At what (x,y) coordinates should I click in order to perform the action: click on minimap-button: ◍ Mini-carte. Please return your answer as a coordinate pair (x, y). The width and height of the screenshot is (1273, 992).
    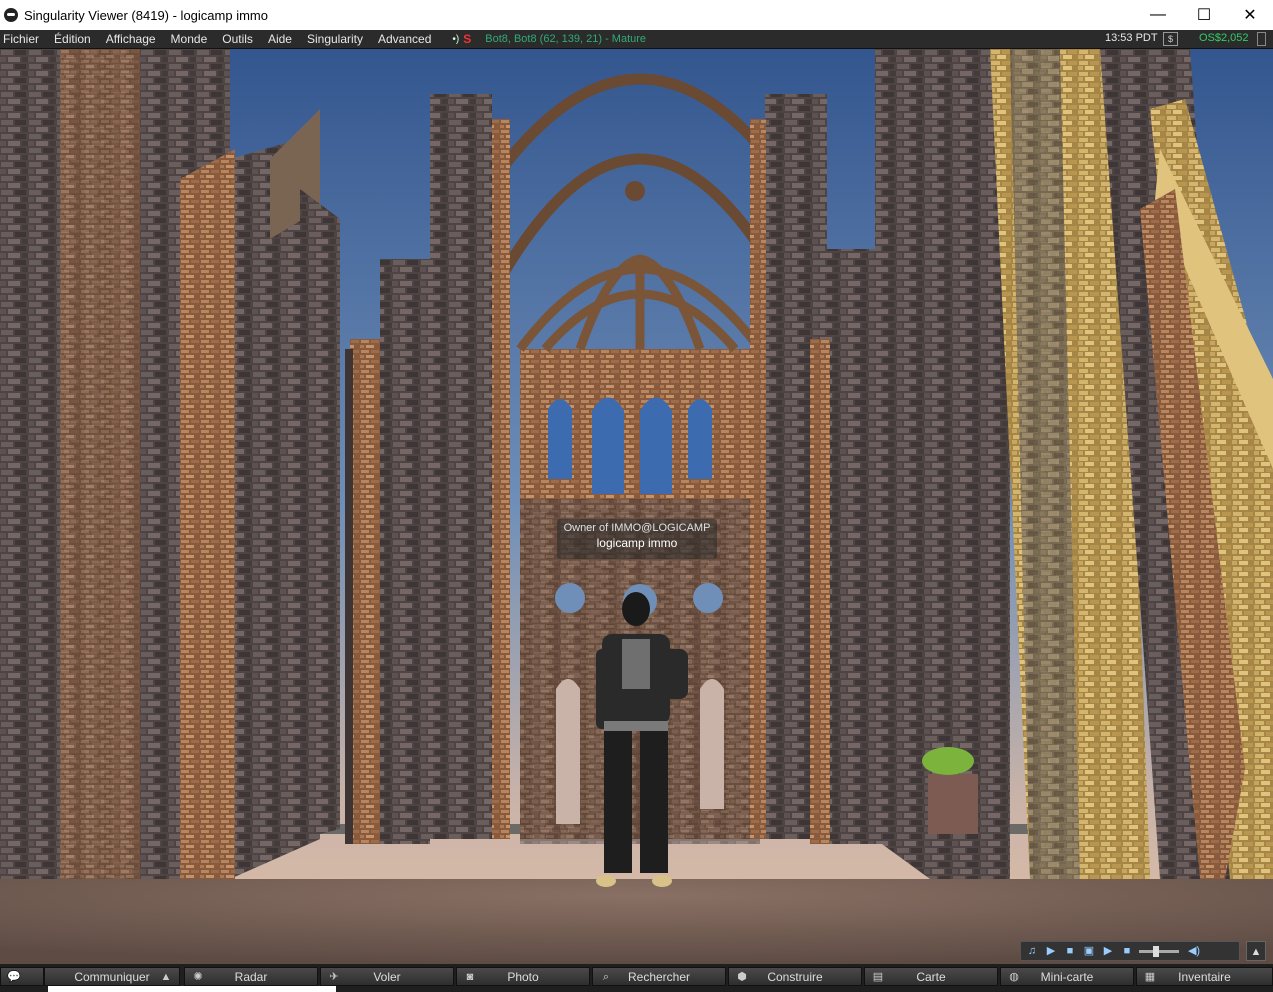
    Looking at the image, I should click on (1067, 976).